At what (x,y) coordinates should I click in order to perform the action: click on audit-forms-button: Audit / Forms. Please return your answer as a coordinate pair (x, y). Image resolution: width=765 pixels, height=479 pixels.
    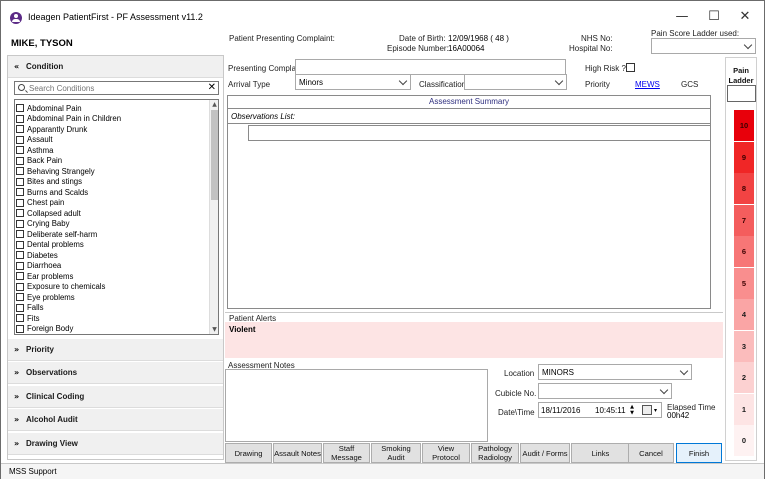
    Looking at the image, I should click on (545, 453).